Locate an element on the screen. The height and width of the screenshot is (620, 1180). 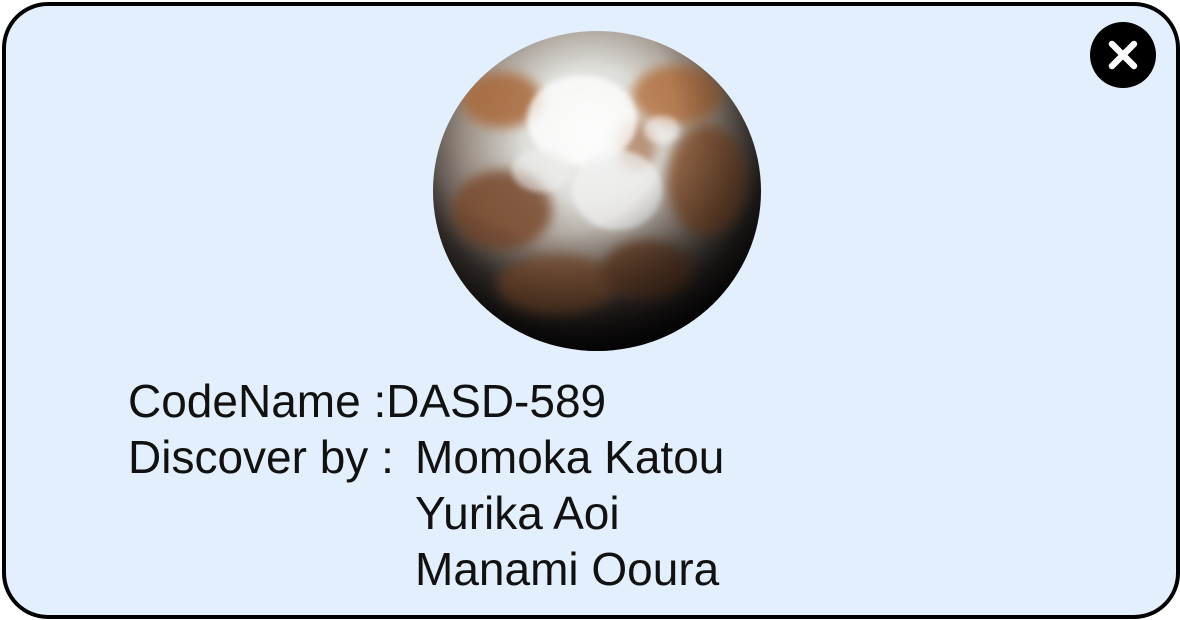
close-button is located at coordinates (1123, 55).